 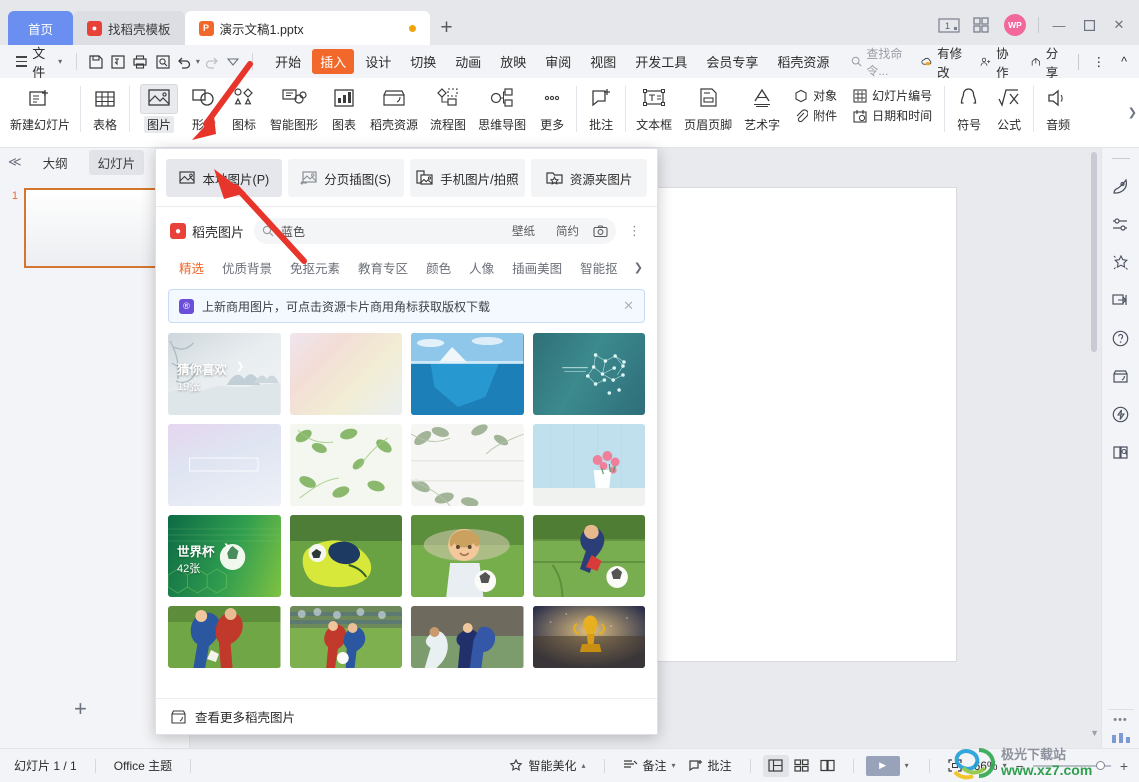 I want to click on more-insert-button: 更多, so click(x=552, y=108).